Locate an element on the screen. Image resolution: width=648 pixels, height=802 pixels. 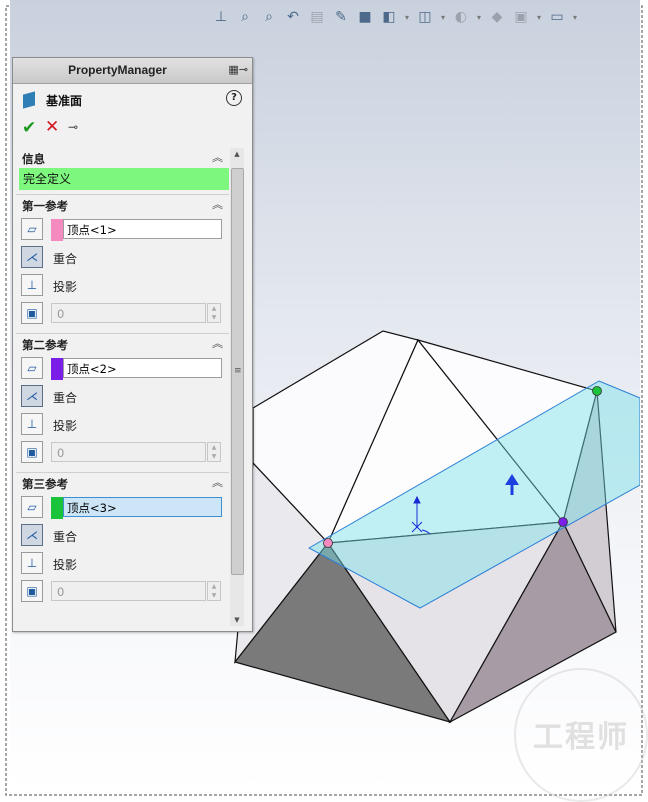
view-orientation-icon: ⊥ is located at coordinates (221, 17).